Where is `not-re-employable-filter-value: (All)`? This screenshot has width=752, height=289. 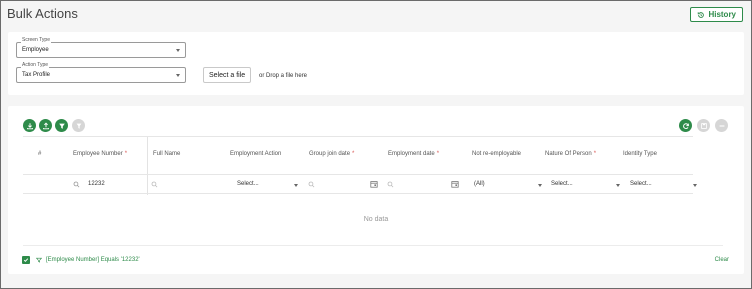 not-re-employable-filter-value: (All) is located at coordinates (479, 184).